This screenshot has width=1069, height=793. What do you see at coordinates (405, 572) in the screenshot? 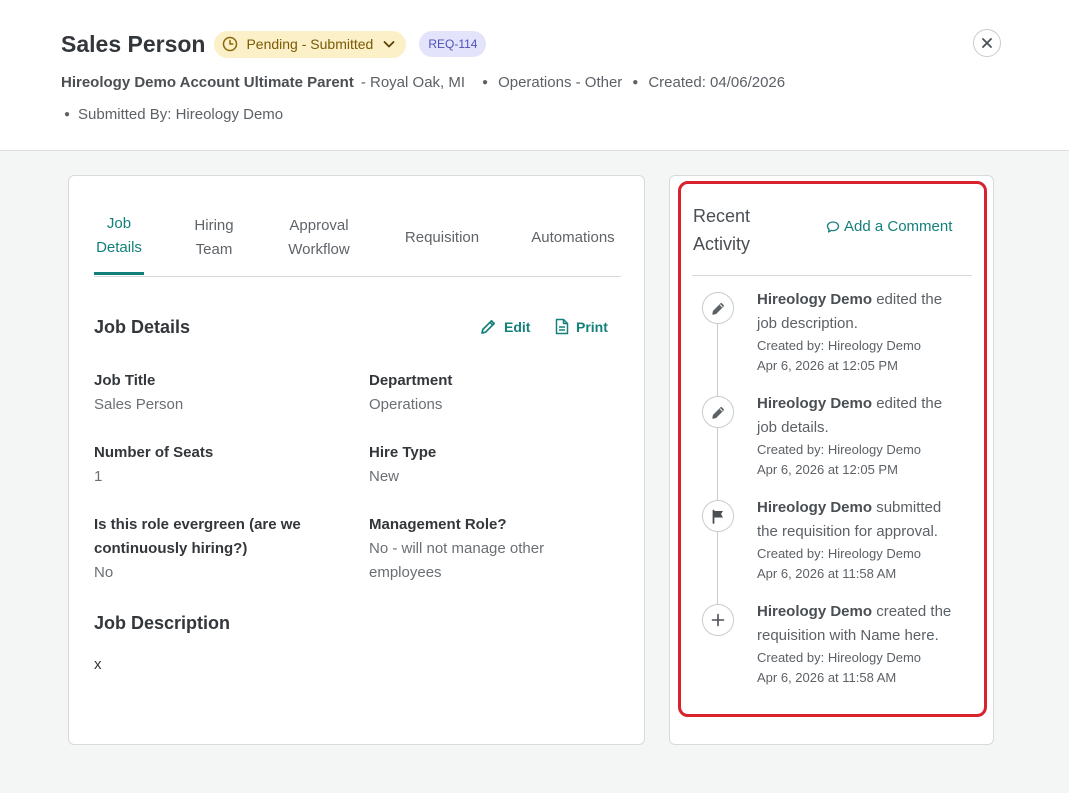
I see `management-role-value-cont: employees` at bounding box center [405, 572].